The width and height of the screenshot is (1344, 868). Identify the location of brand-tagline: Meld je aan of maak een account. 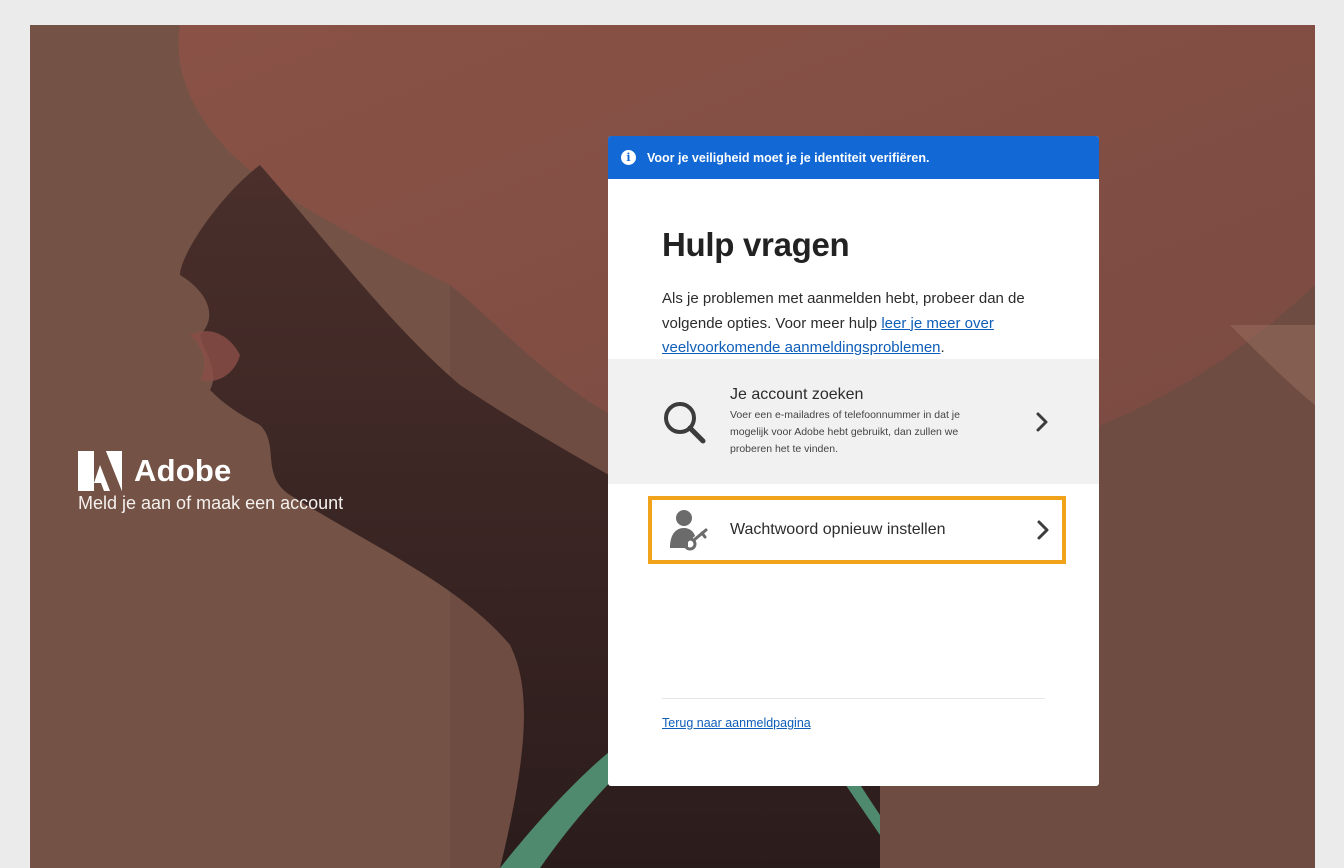
(211, 503).